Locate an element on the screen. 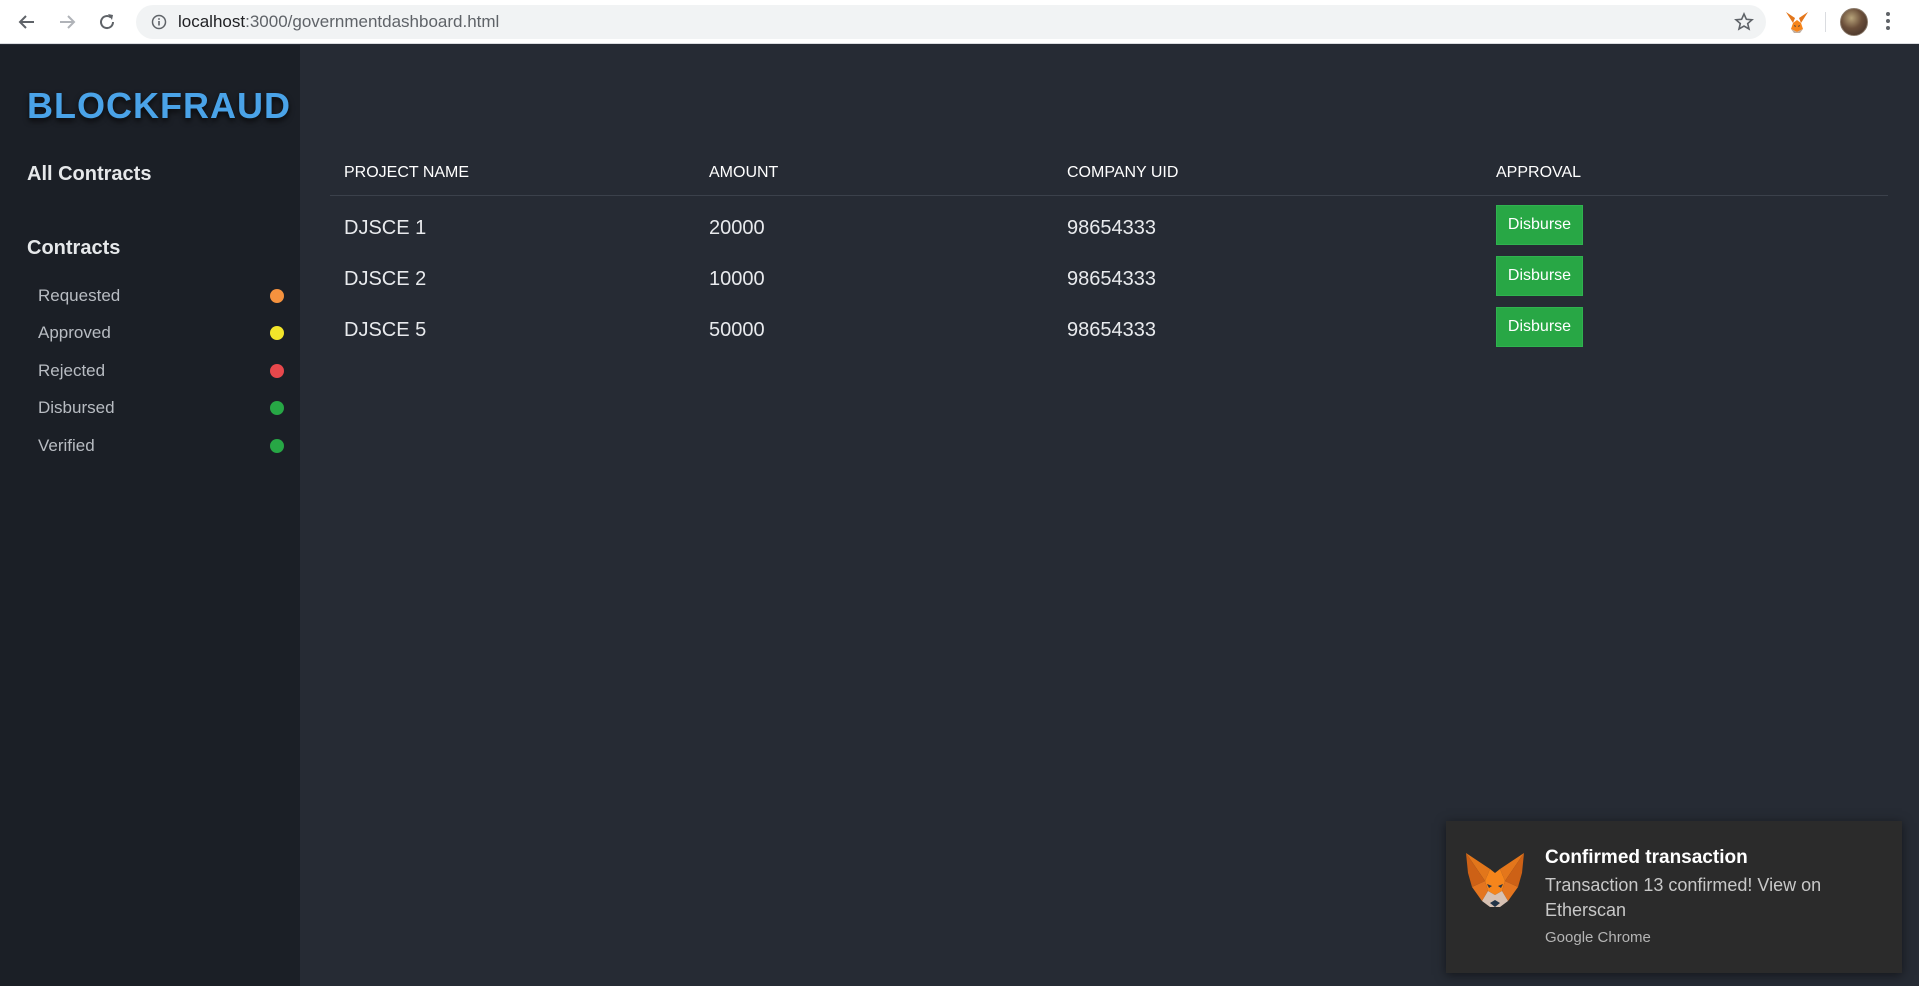 This screenshot has width=1919, height=986. table-row: DJSCE 5 50000 98654333 Disburse is located at coordinates (1109, 332).